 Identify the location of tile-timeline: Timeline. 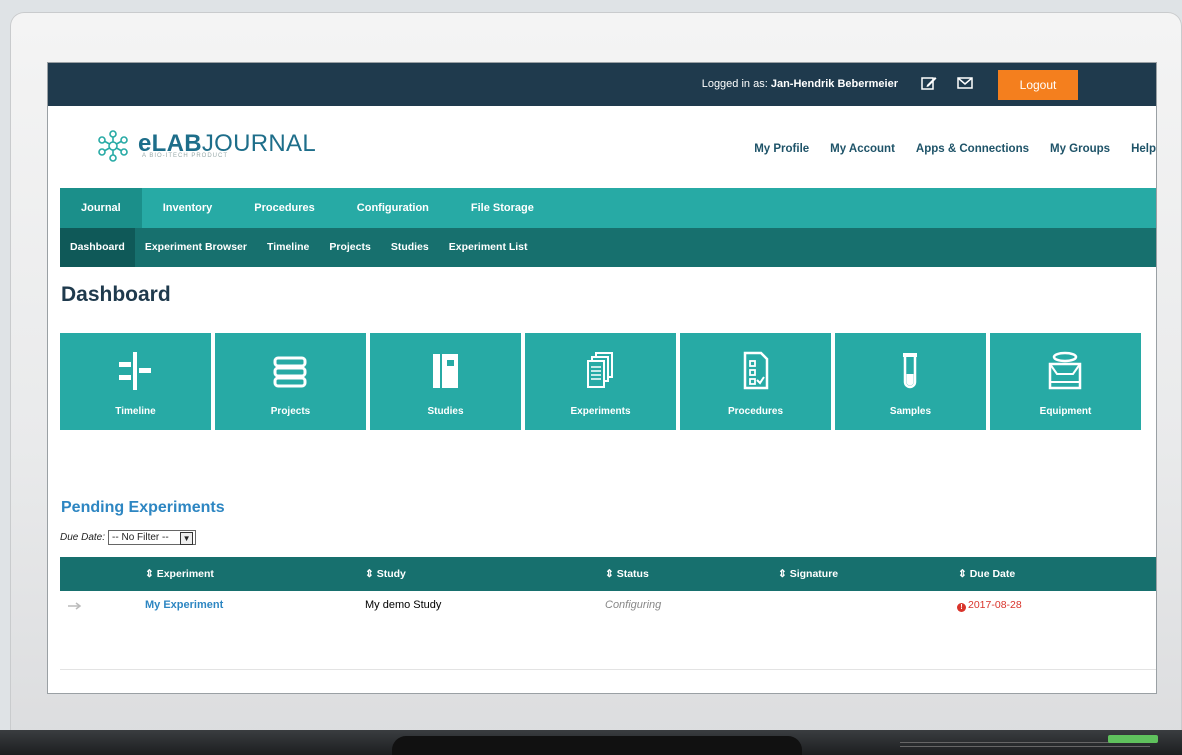
(135, 381).